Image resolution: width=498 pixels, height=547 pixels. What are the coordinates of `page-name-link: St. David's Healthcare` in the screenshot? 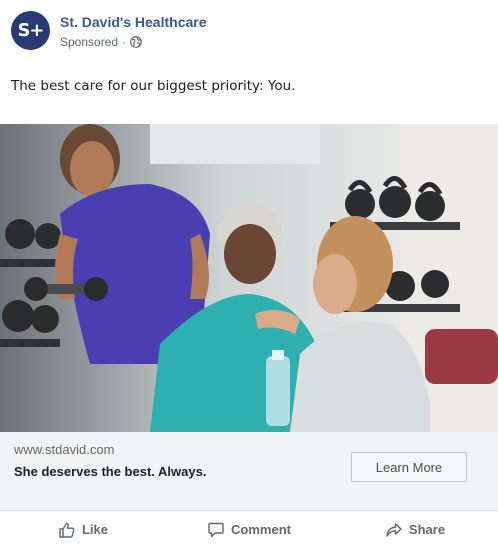 It's located at (133, 22).